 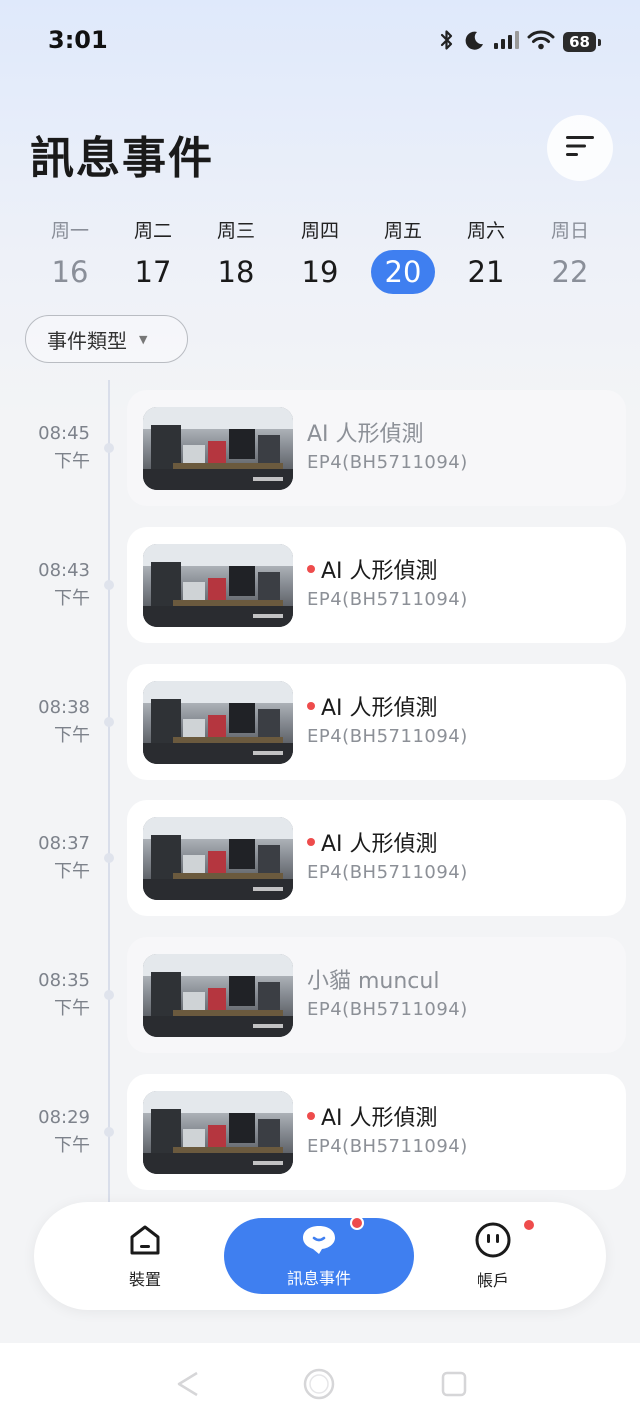 I want to click on event-row: 08:45 下午 AI 人形偵測 EP4(BH5711094), so click(x=320, y=448).